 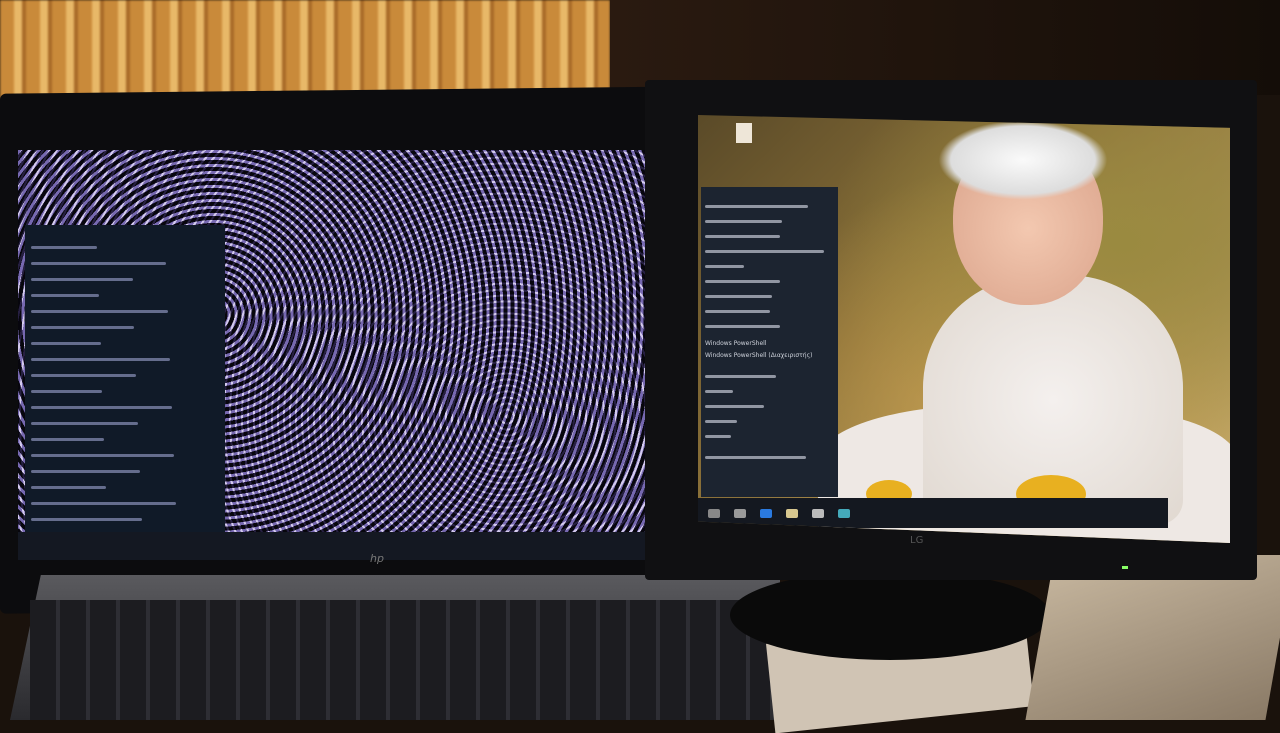 I want to click on wallpaper-headband, so click(x=1023, y=160).